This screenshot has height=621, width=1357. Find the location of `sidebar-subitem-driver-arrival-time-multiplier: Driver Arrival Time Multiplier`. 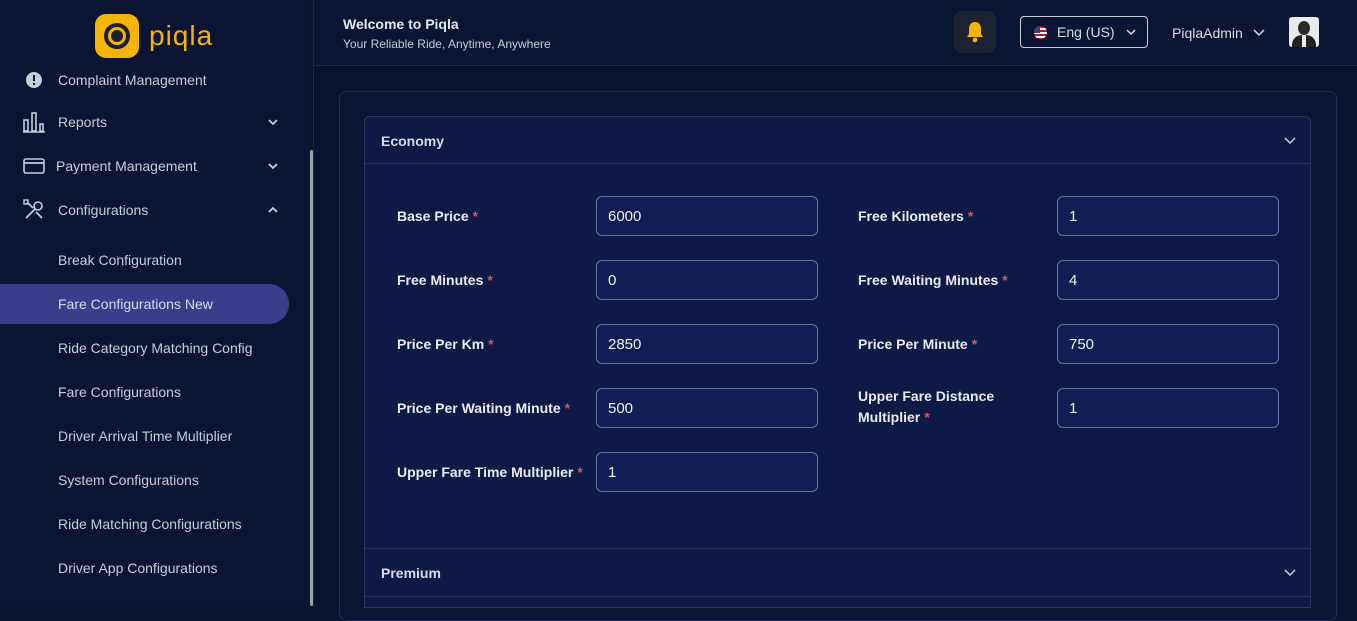

sidebar-subitem-driver-arrival-time-multiplier: Driver Arrival Time Multiplier is located at coordinates (144, 436).